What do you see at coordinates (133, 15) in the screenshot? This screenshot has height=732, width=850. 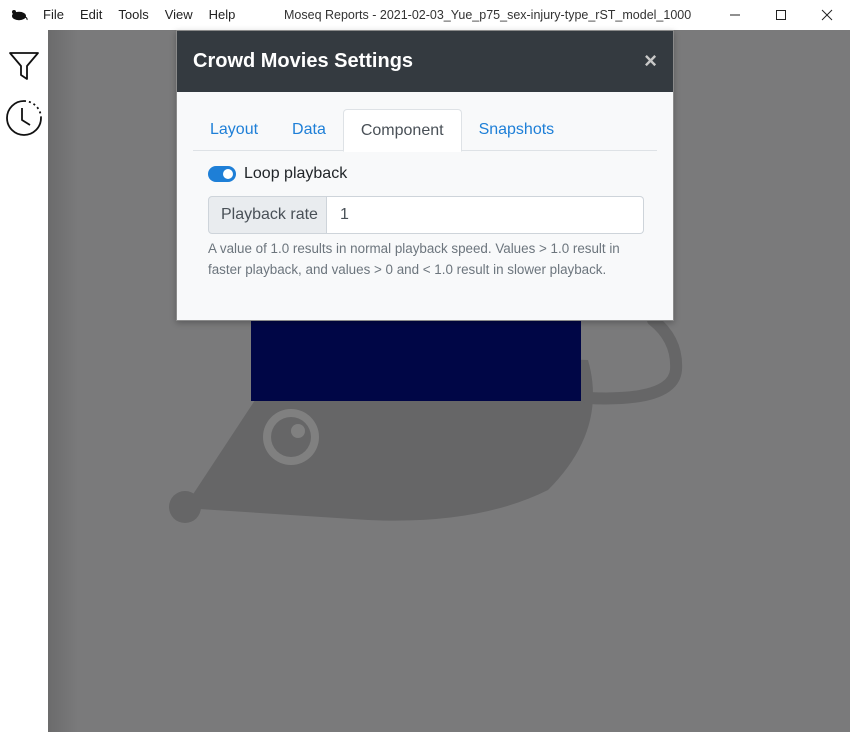 I see `menu-tools: Tools` at bounding box center [133, 15].